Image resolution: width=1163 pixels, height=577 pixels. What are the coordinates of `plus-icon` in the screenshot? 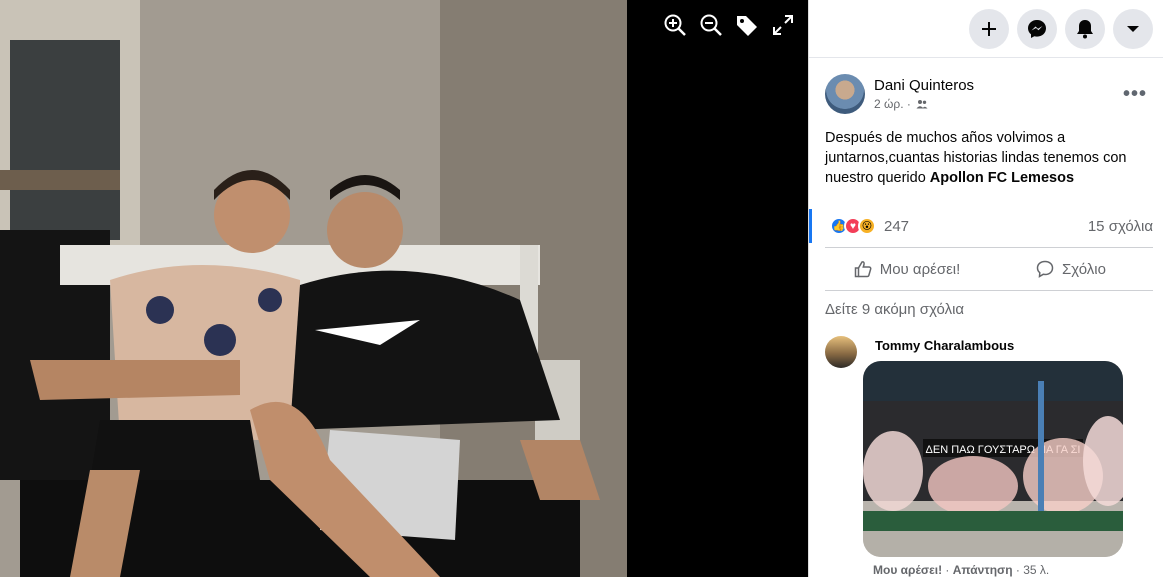 It's located at (989, 28).